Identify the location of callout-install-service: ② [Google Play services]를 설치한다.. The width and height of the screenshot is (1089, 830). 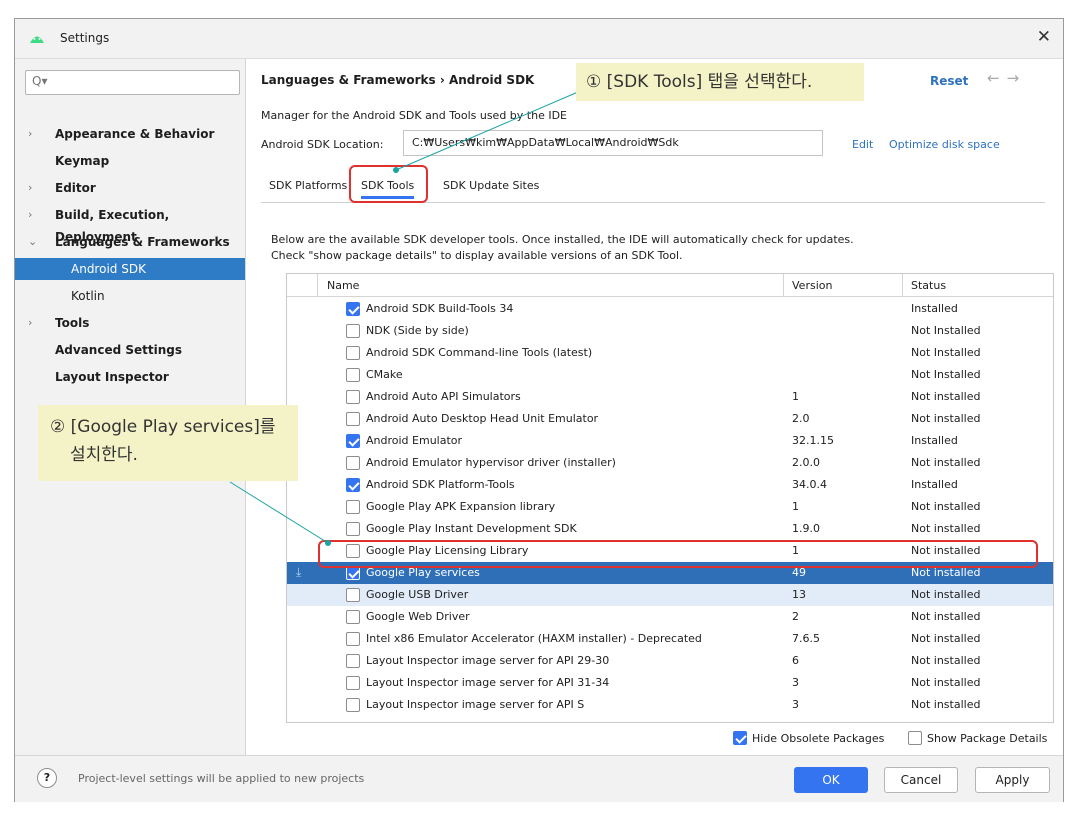
(168, 443).